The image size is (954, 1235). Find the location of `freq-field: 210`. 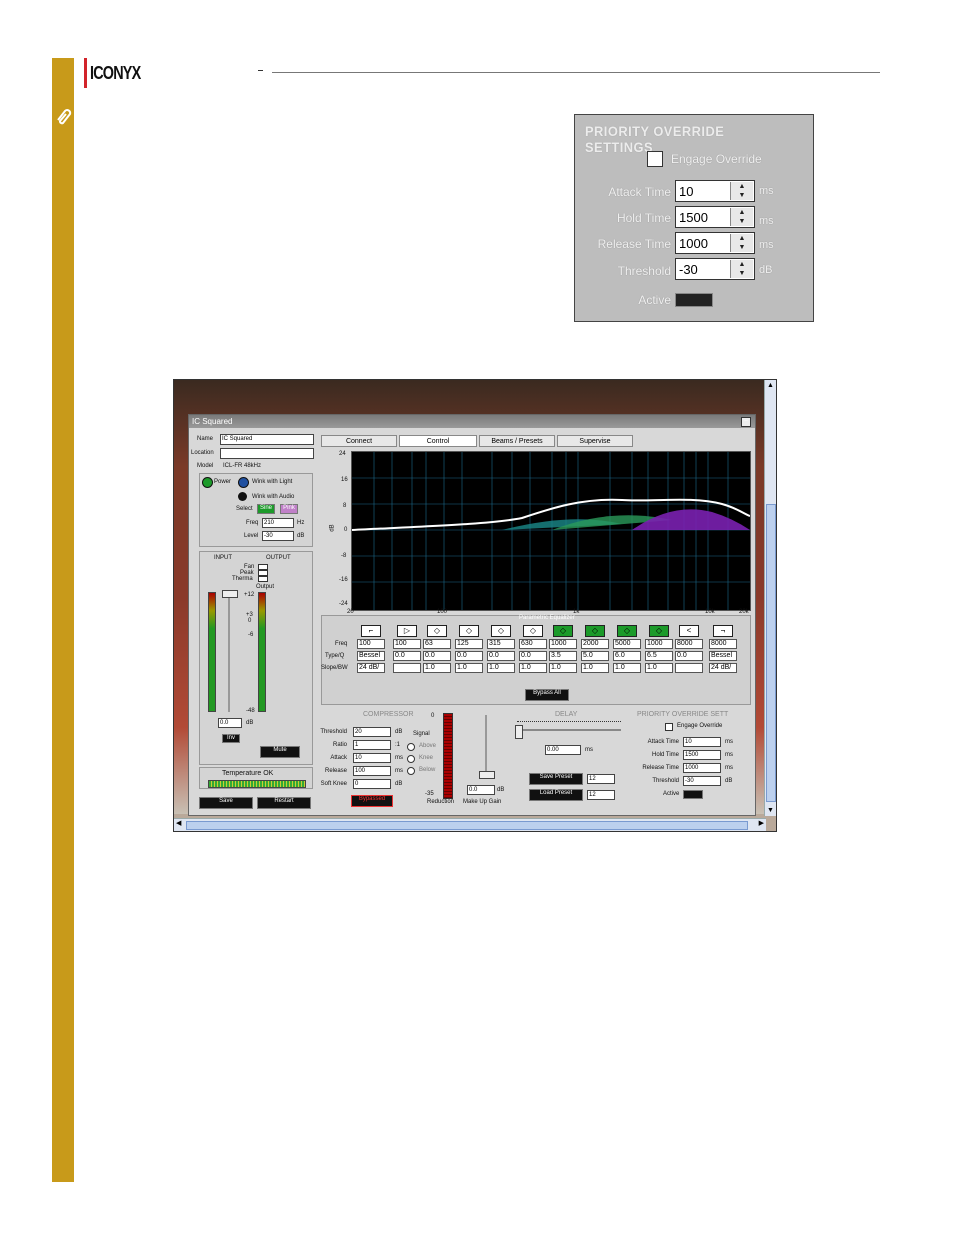

freq-field: 210 is located at coordinates (278, 523).